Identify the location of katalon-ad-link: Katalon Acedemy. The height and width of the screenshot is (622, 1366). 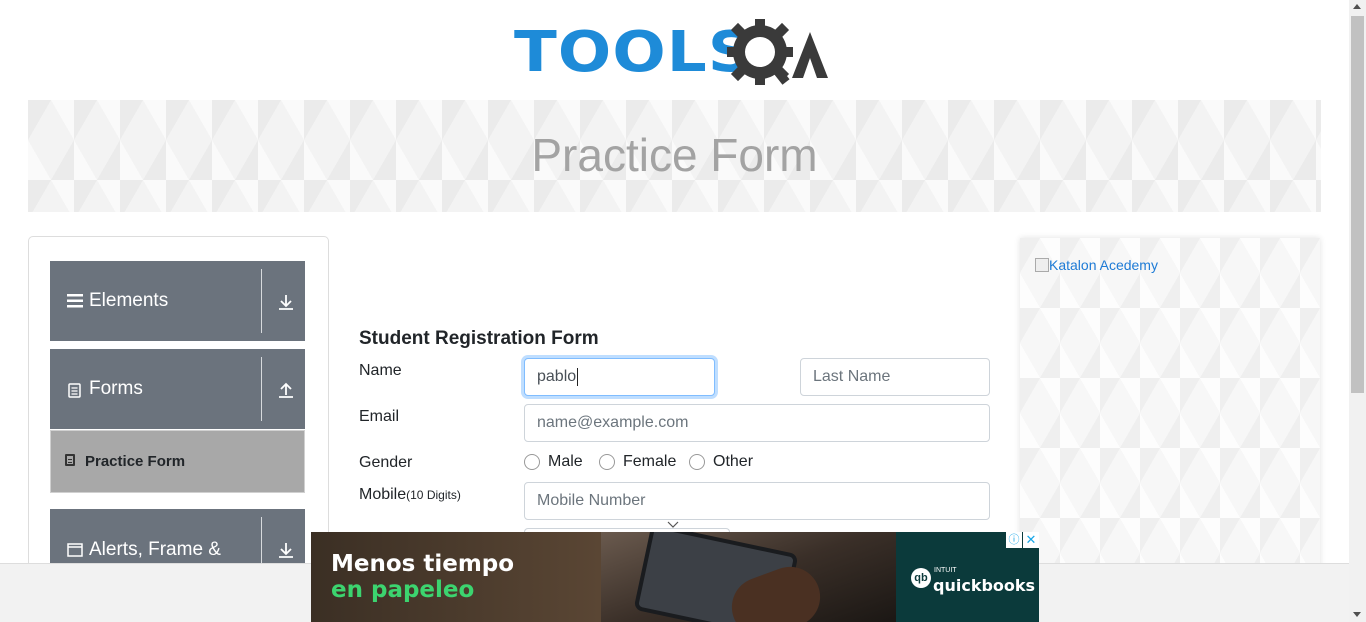
(1096, 265).